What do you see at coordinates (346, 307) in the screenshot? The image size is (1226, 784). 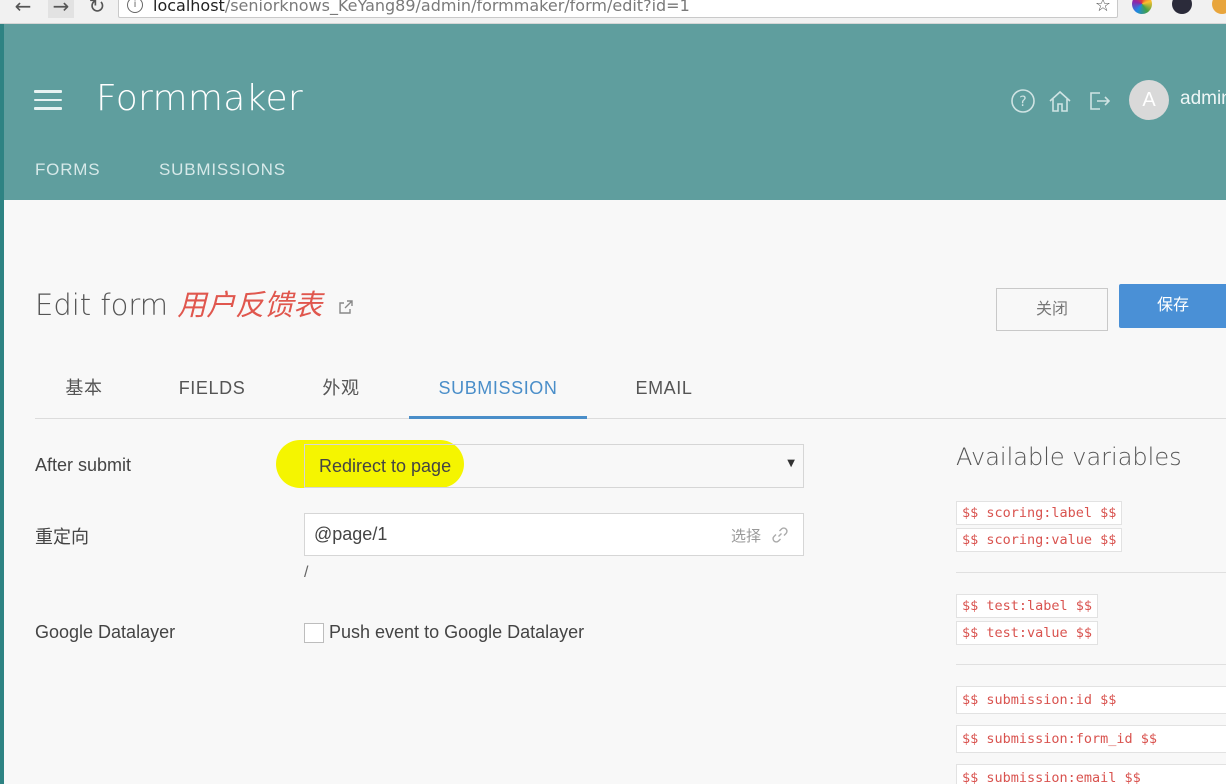 I see `external-link-icon` at bounding box center [346, 307].